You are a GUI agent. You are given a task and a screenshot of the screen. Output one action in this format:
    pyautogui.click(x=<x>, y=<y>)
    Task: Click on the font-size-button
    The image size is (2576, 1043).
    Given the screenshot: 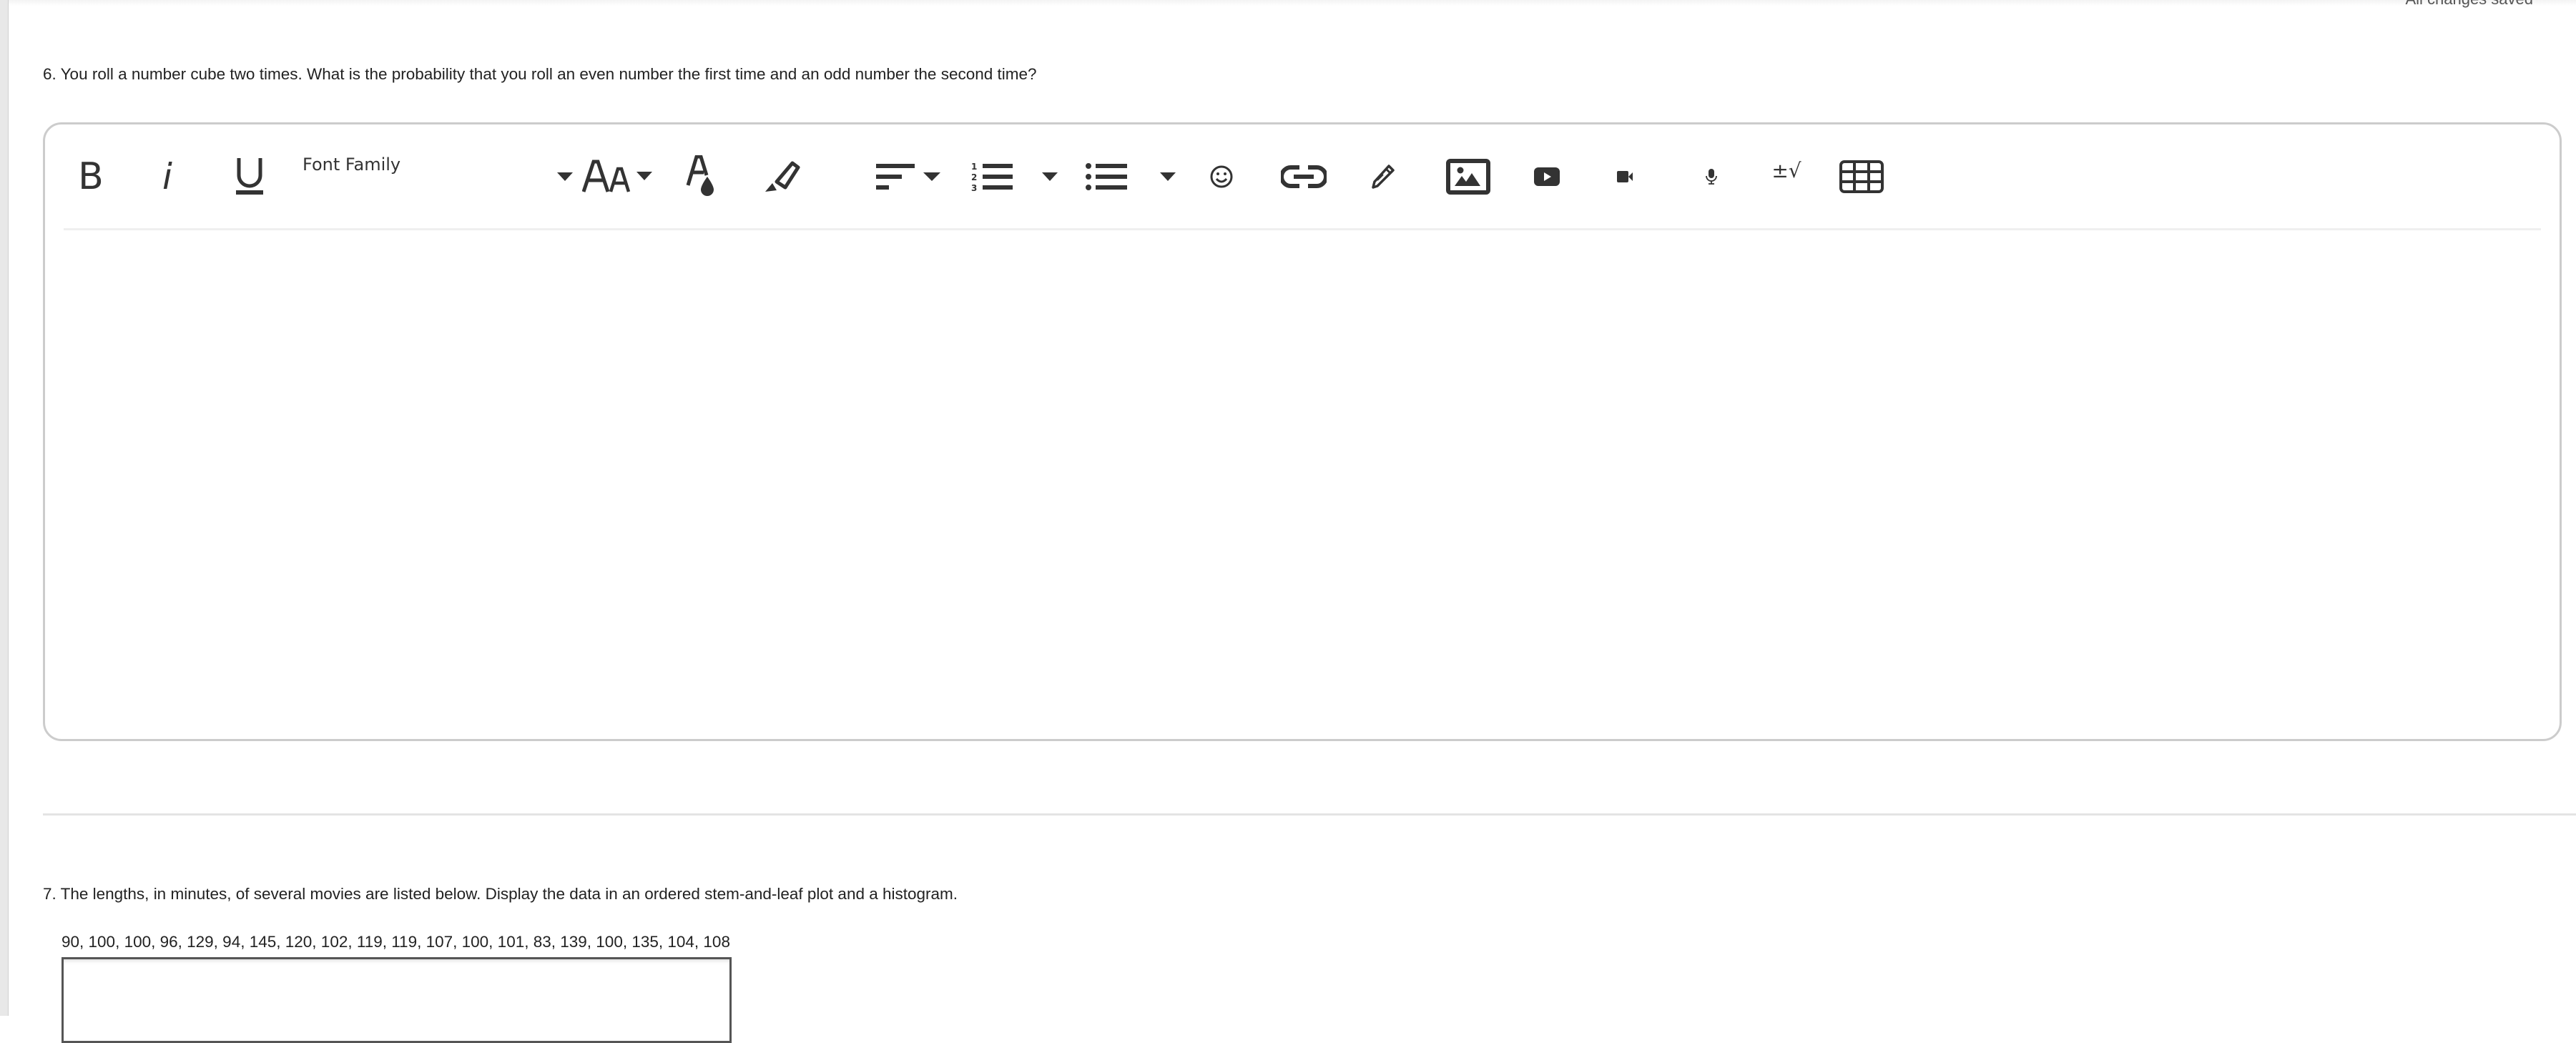 What is the action you would take?
    pyautogui.click(x=621, y=177)
    